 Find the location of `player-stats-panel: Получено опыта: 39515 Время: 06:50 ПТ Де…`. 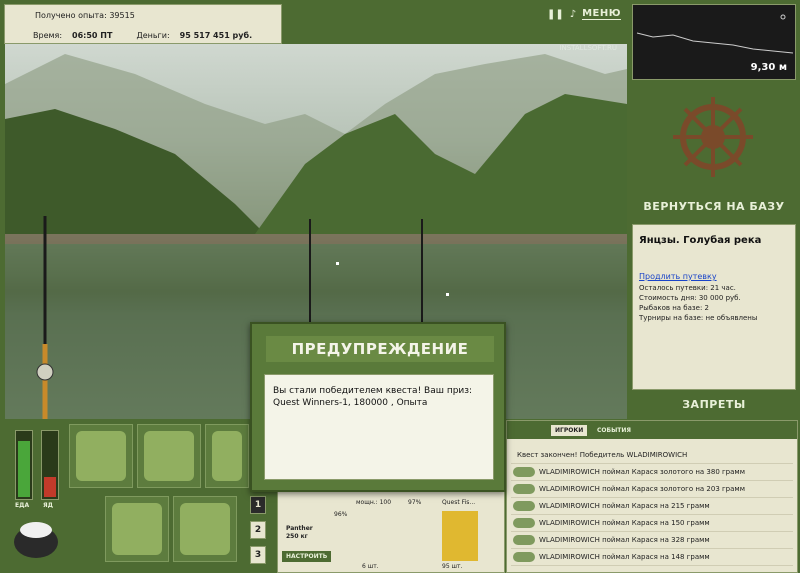

player-stats-panel: Получено опыта: 39515 Время: 06:50 ПТ Де… is located at coordinates (143, 24).